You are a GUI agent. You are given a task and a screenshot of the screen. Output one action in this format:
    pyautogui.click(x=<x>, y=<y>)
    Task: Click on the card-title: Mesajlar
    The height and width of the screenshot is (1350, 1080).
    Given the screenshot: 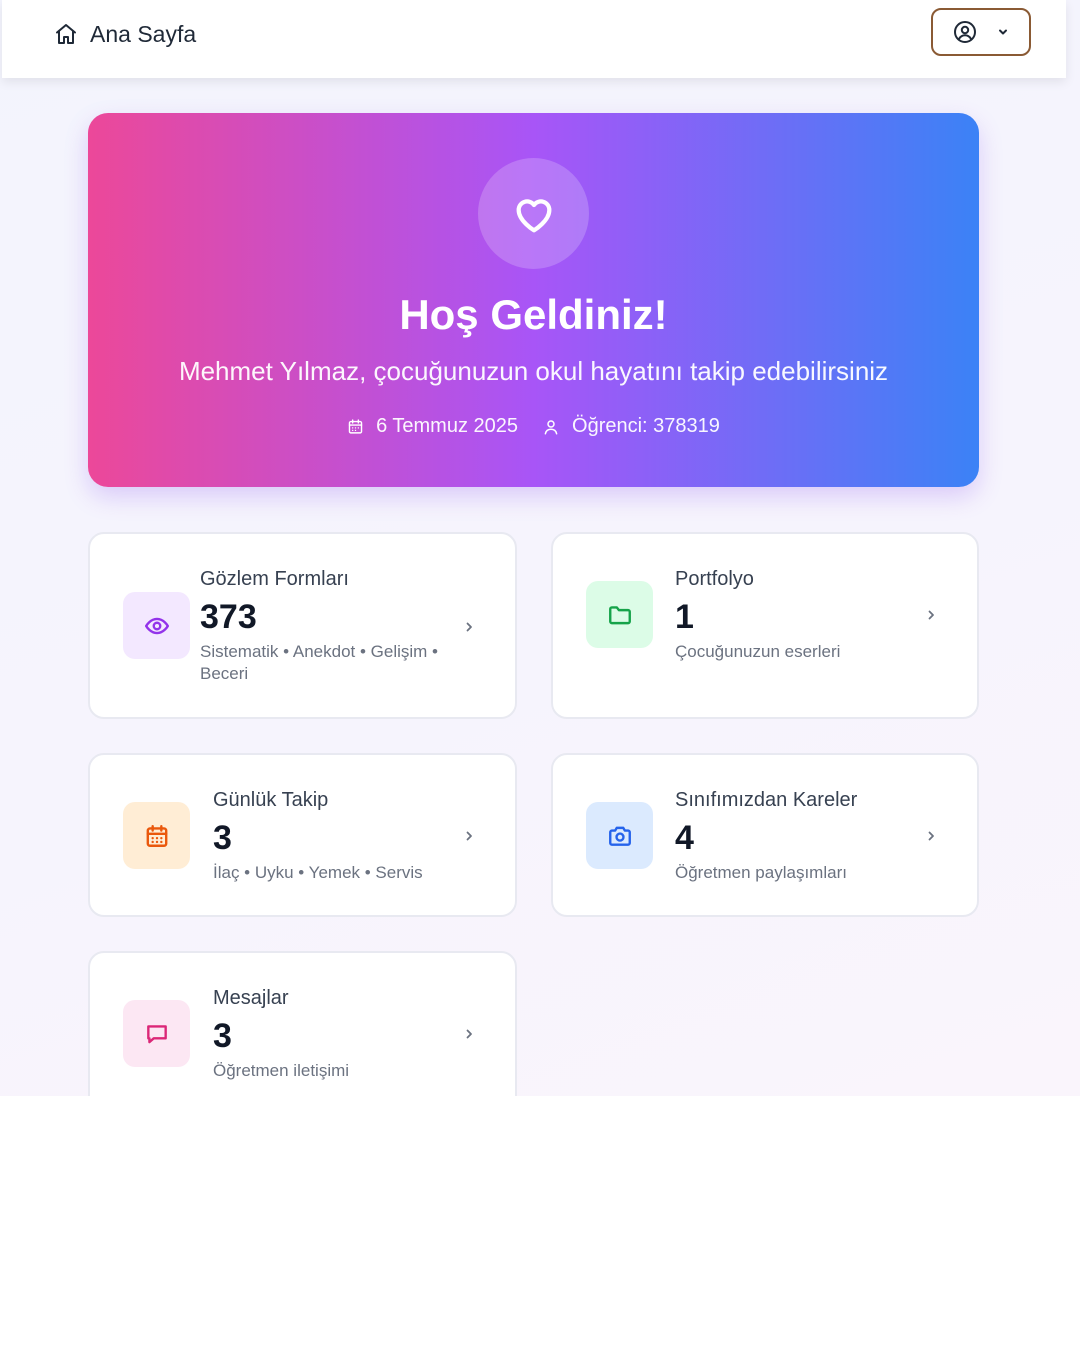 What is the action you would take?
    pyautogui.click(x=251, y=998)
    